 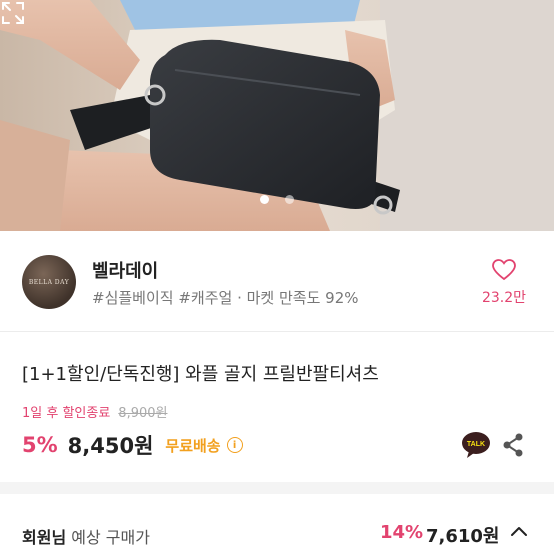 I want to click on discount-rate: 5%, so click(x=40, y=445).